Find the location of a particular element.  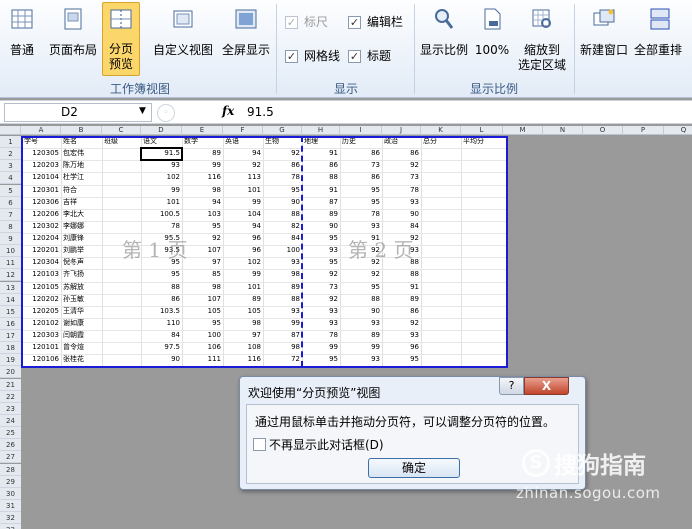

row-header: 21 is located at coordinates (10, 385).